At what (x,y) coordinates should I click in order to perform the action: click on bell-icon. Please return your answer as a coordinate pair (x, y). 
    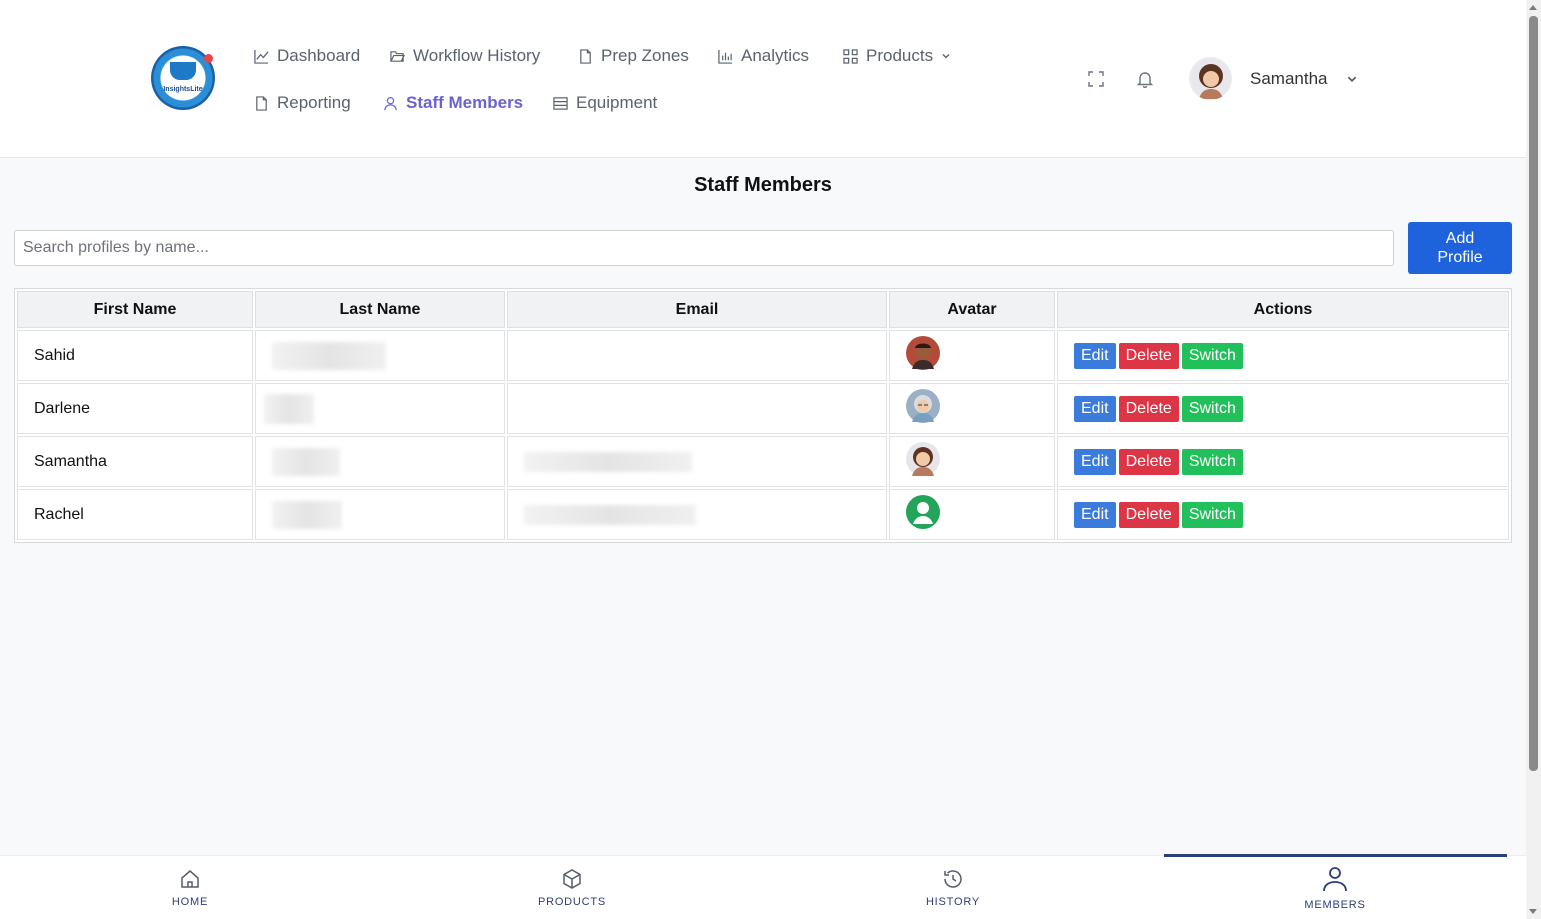
    Looking at the image, I should click on (1145, 79).